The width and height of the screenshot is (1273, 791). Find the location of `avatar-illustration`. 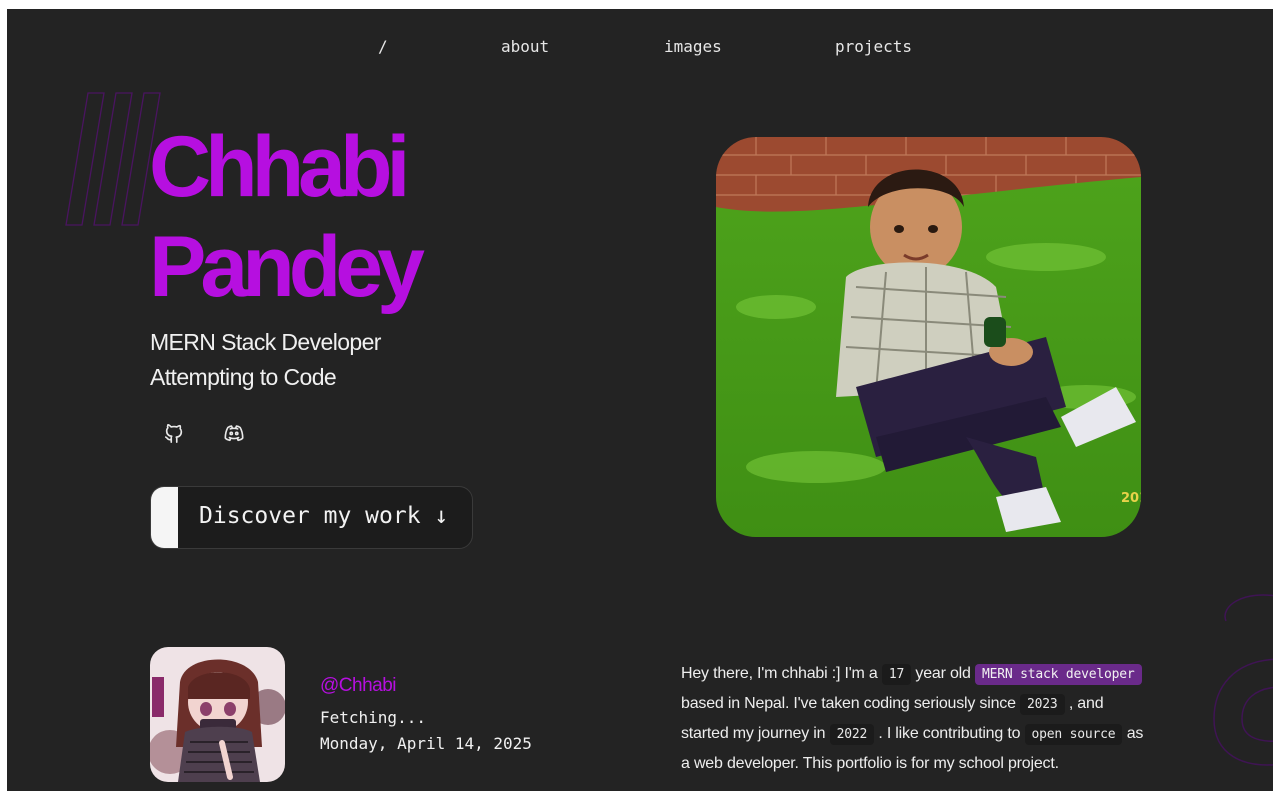

avatar-illustration is located at coordinates (217, 714).